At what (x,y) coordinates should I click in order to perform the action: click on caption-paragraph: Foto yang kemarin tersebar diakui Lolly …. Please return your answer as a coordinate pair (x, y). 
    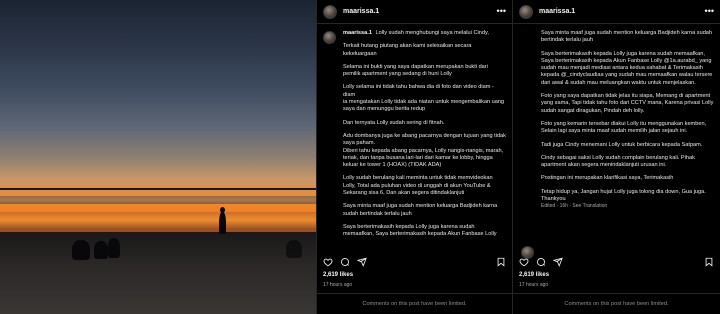
    Looking at the image, I should click on (624, 127).